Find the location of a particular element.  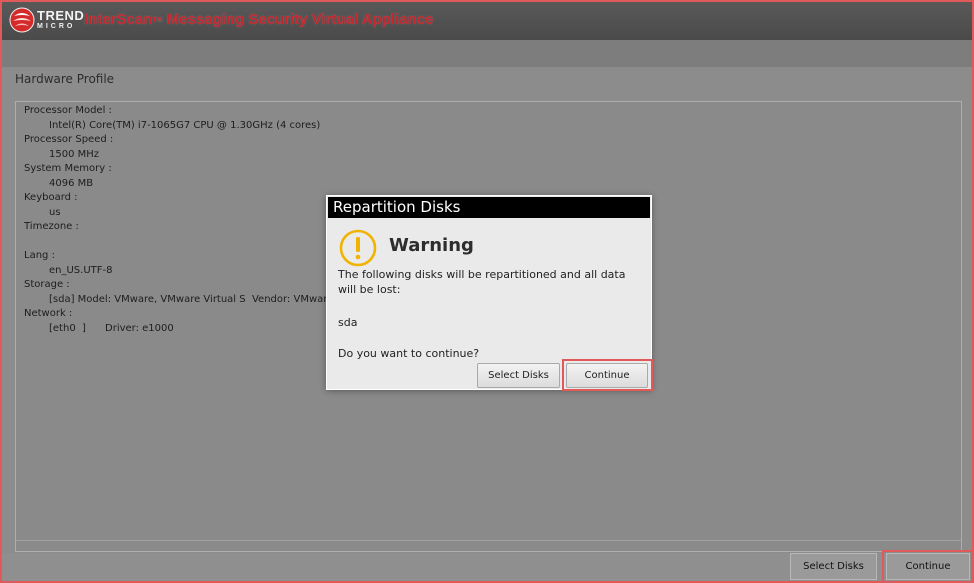

brand-wordmark: TREND MICRO is located at coordinates (60, 19).